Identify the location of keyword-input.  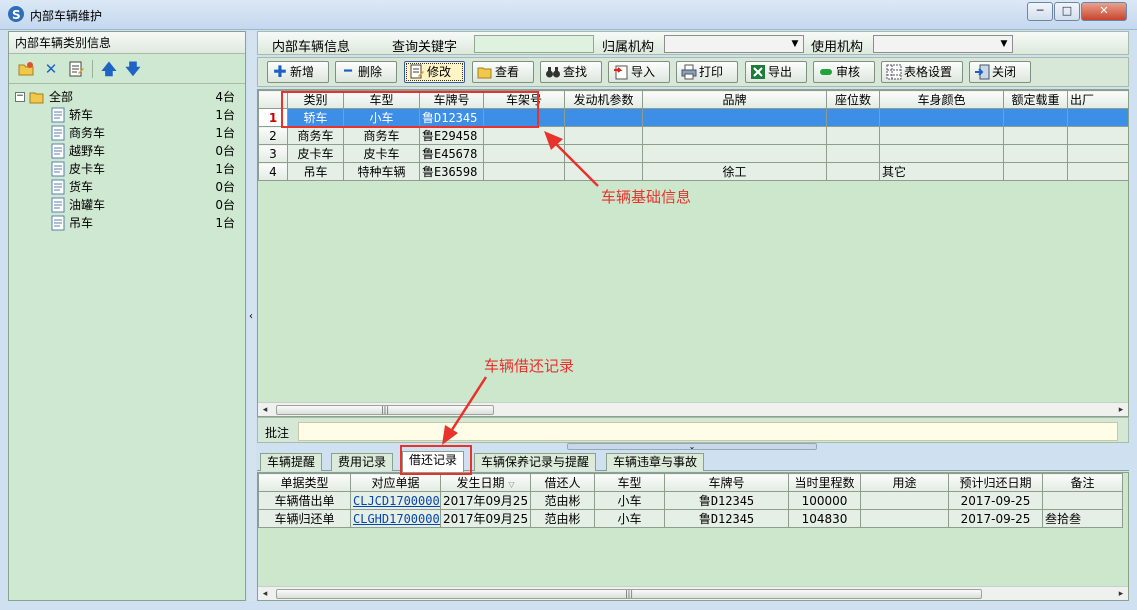
(534, 44).